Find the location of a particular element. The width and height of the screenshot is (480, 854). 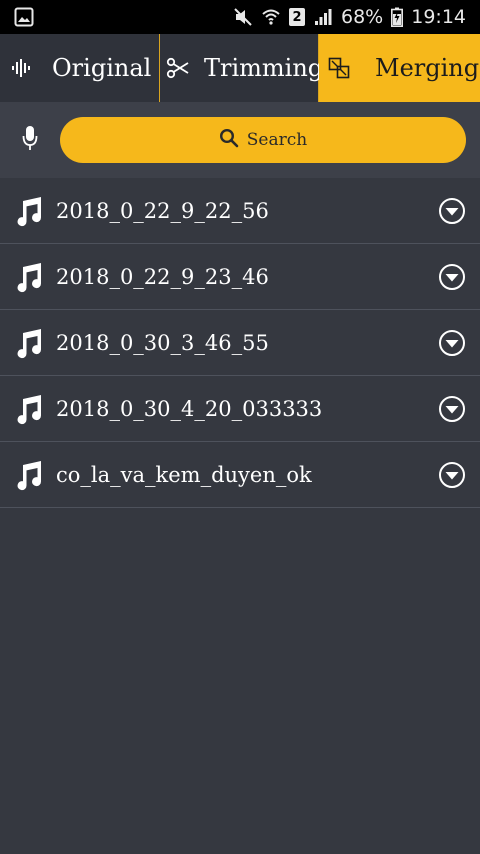

voice-search-button is located at coordinates (30, 140).